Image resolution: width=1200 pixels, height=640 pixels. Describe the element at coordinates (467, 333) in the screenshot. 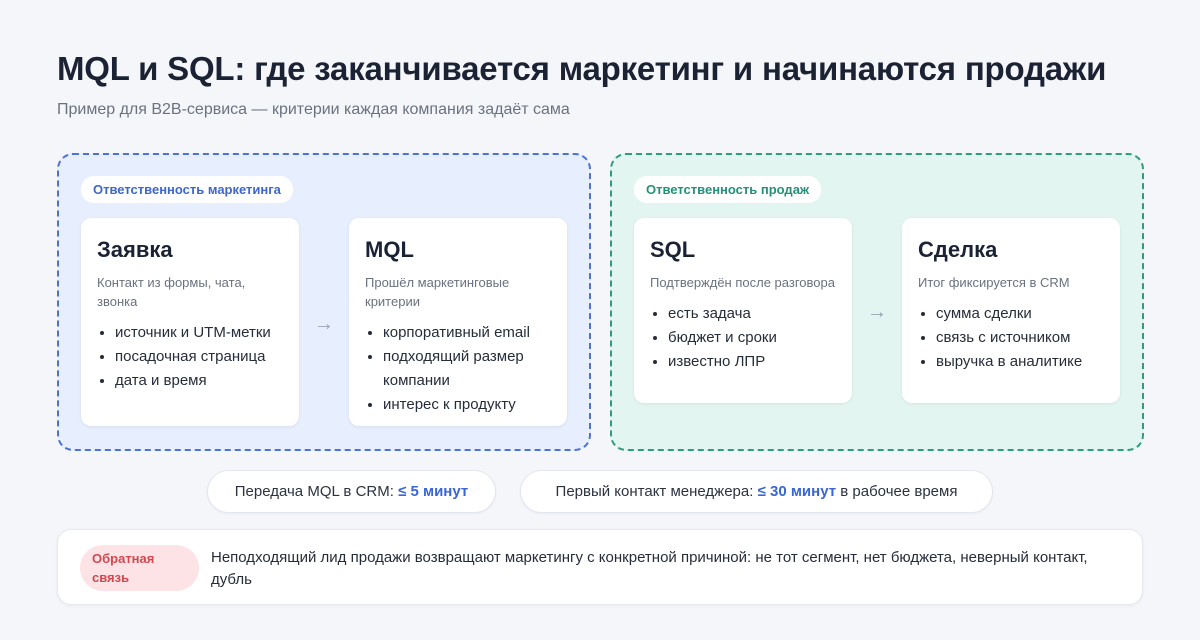

I see `list-item: корпоративный email` at that location.